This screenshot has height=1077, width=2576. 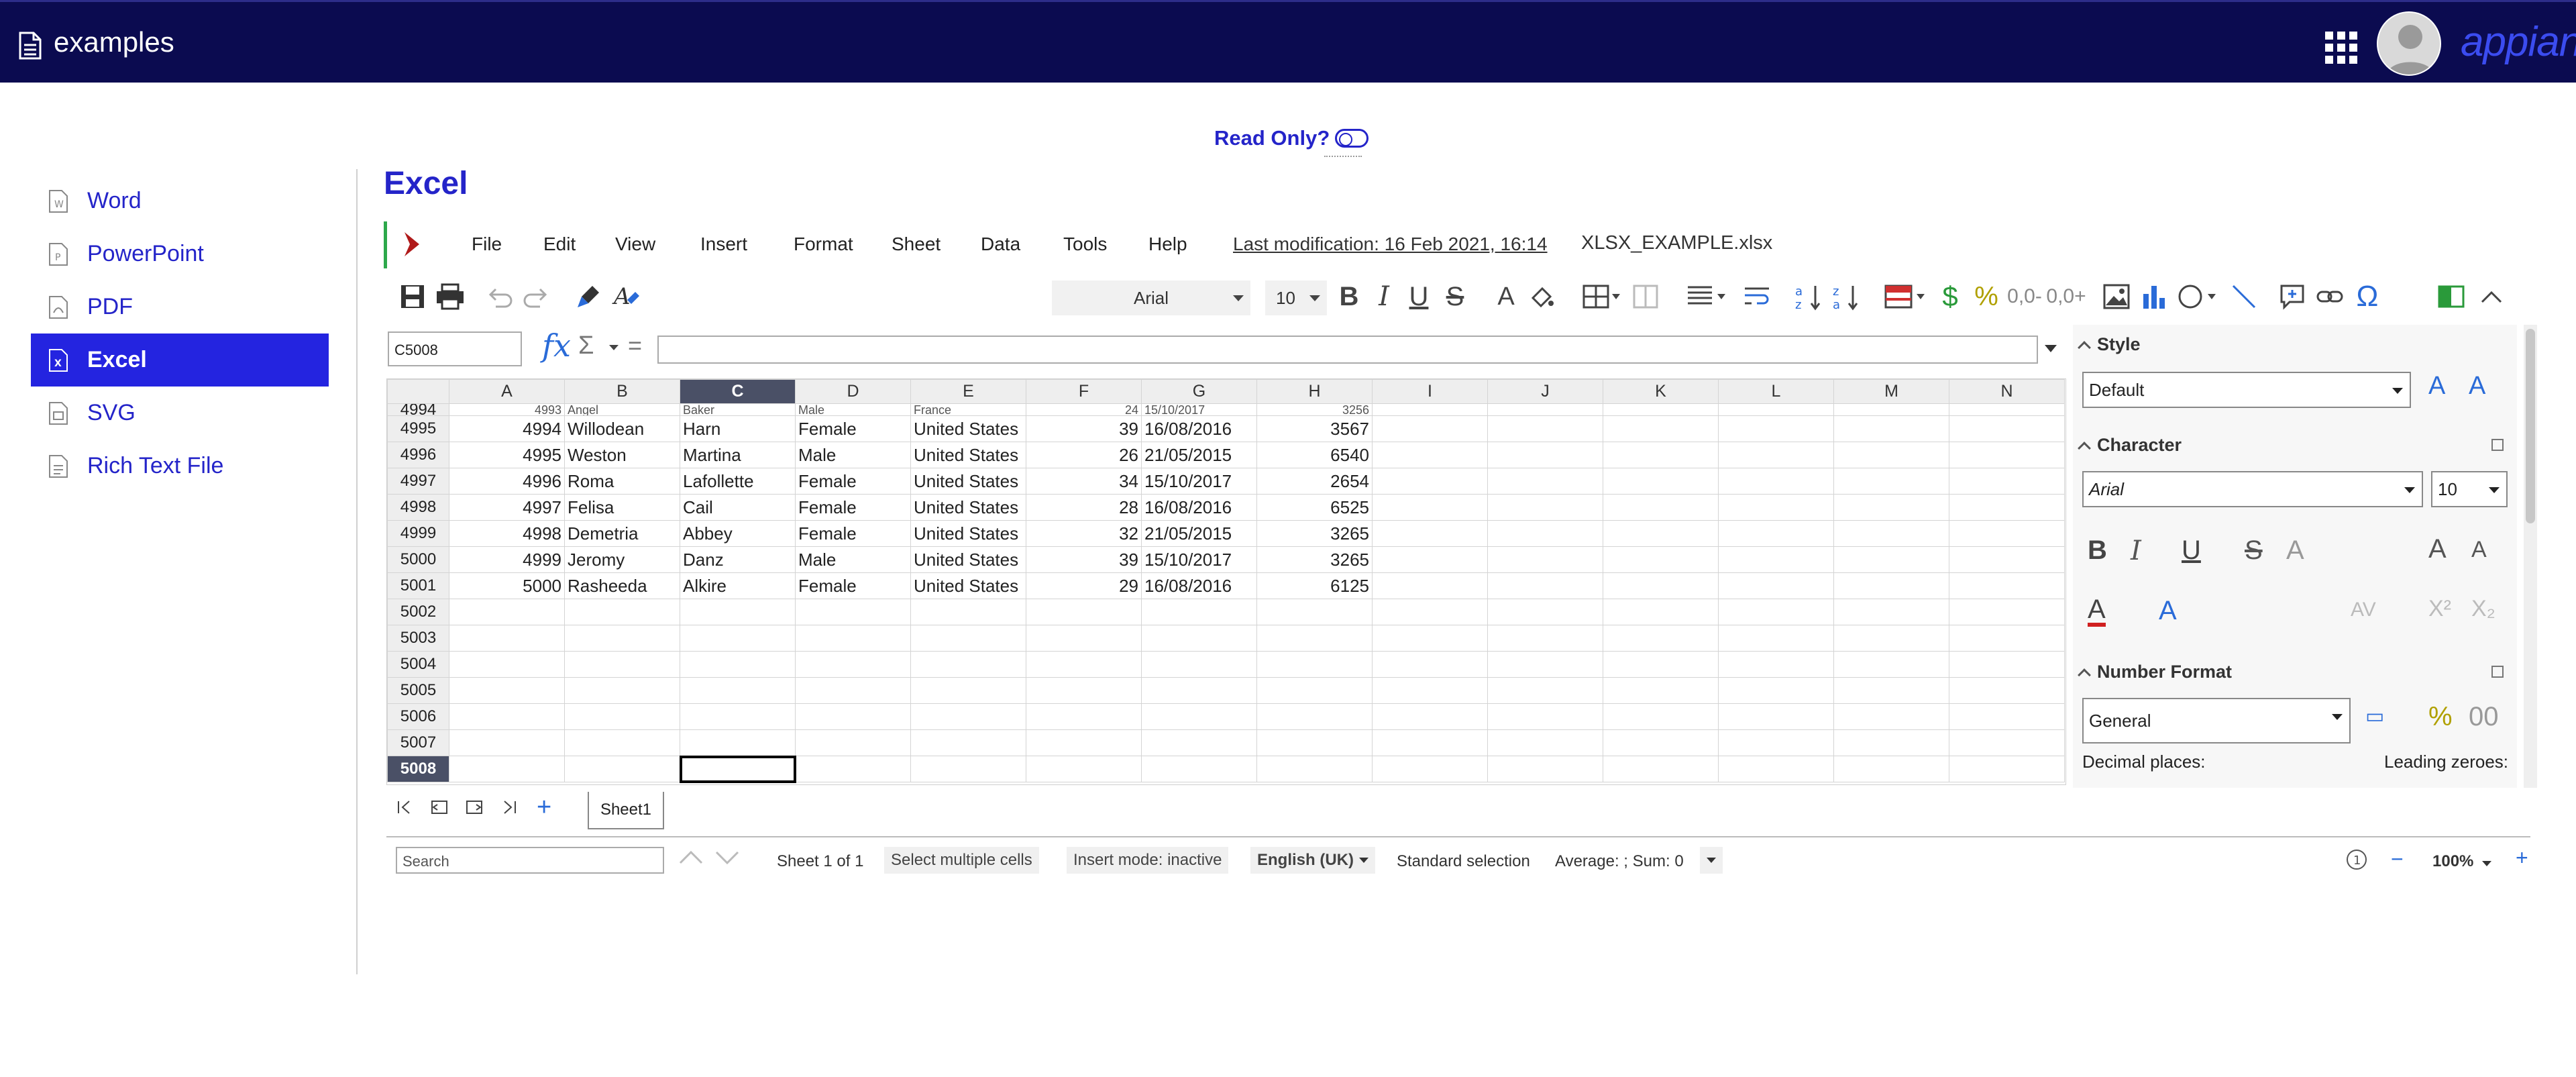 What do you see at coordinates (2116, 296) in the screenshot?
I see `insert-image-icon` at bounding box center [2116, 296].